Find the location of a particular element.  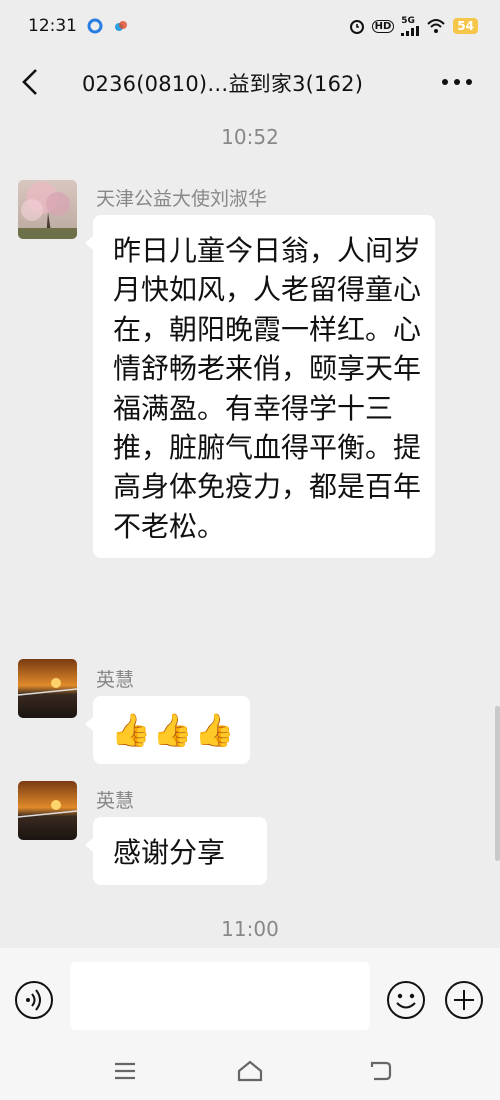

scrollbar-thumb is located at coordinates (497, 783).